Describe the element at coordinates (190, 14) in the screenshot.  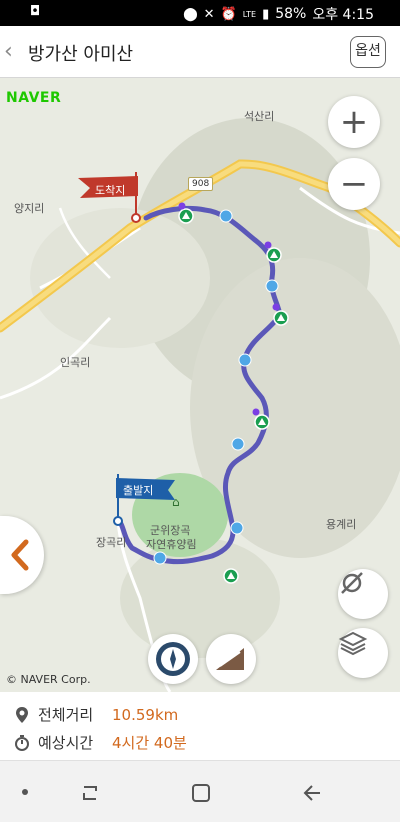
I see `location-icon: ⬤` at that location.